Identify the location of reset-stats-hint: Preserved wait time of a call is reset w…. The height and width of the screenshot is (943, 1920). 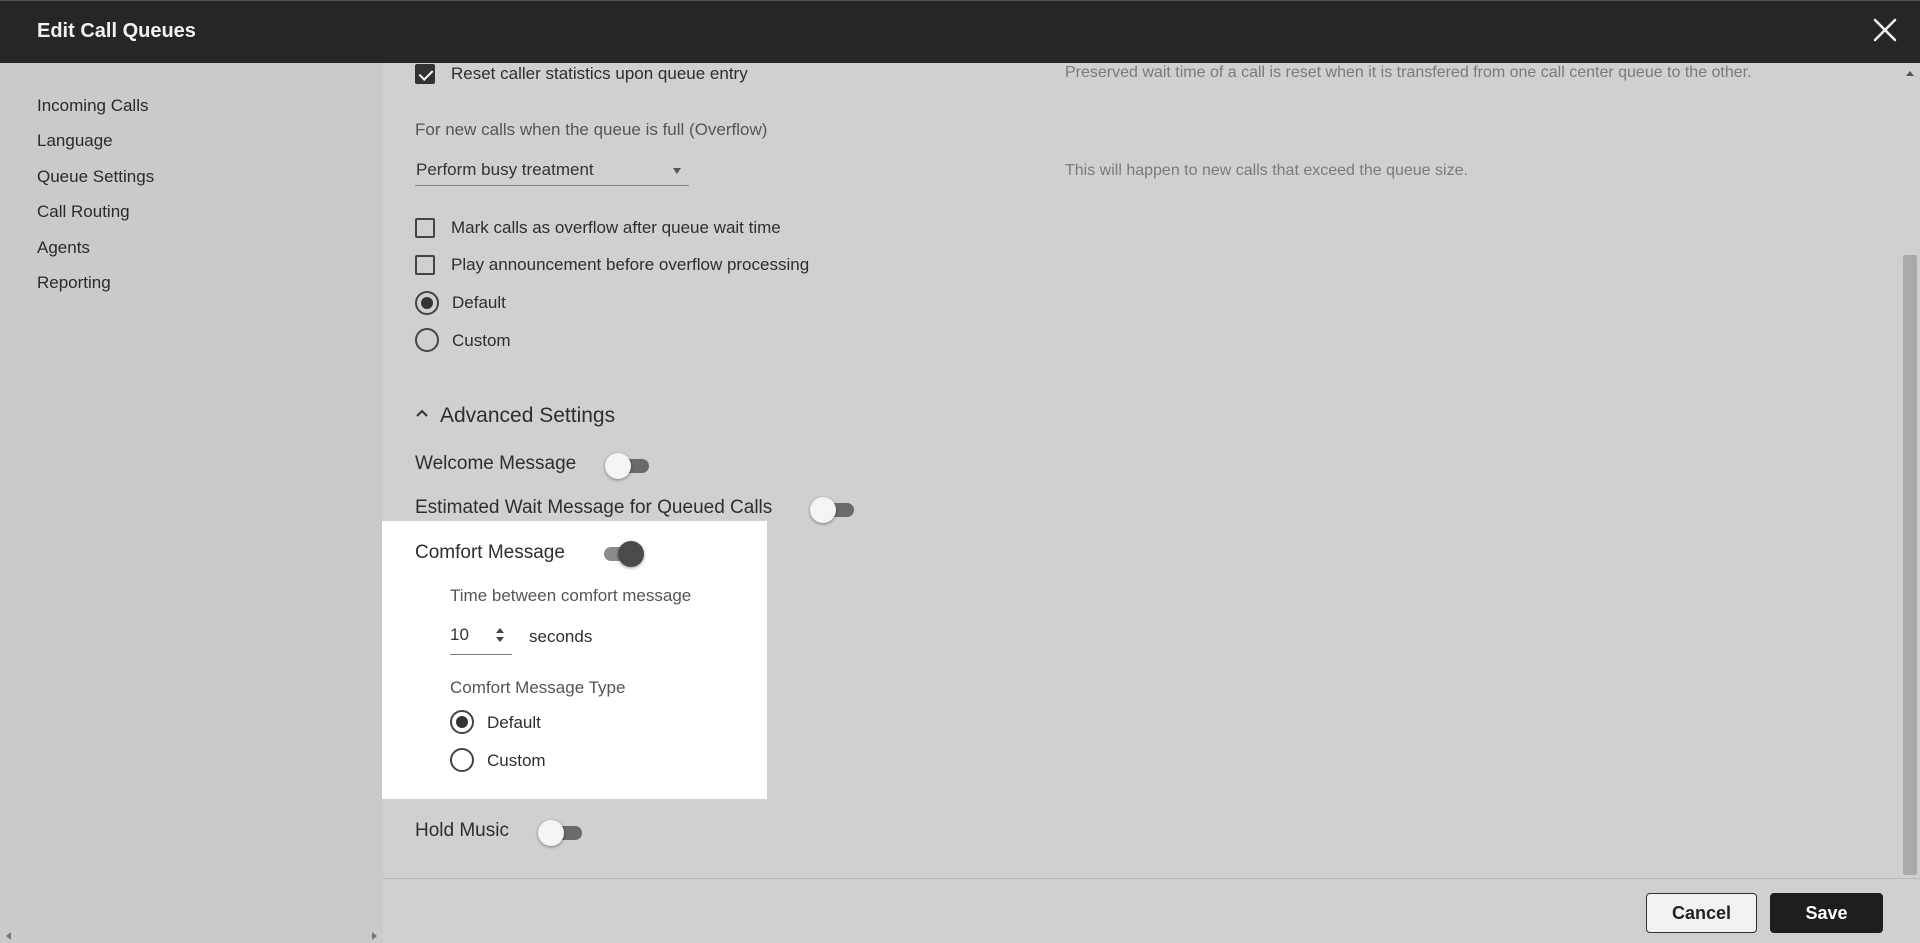
(1408, 72).